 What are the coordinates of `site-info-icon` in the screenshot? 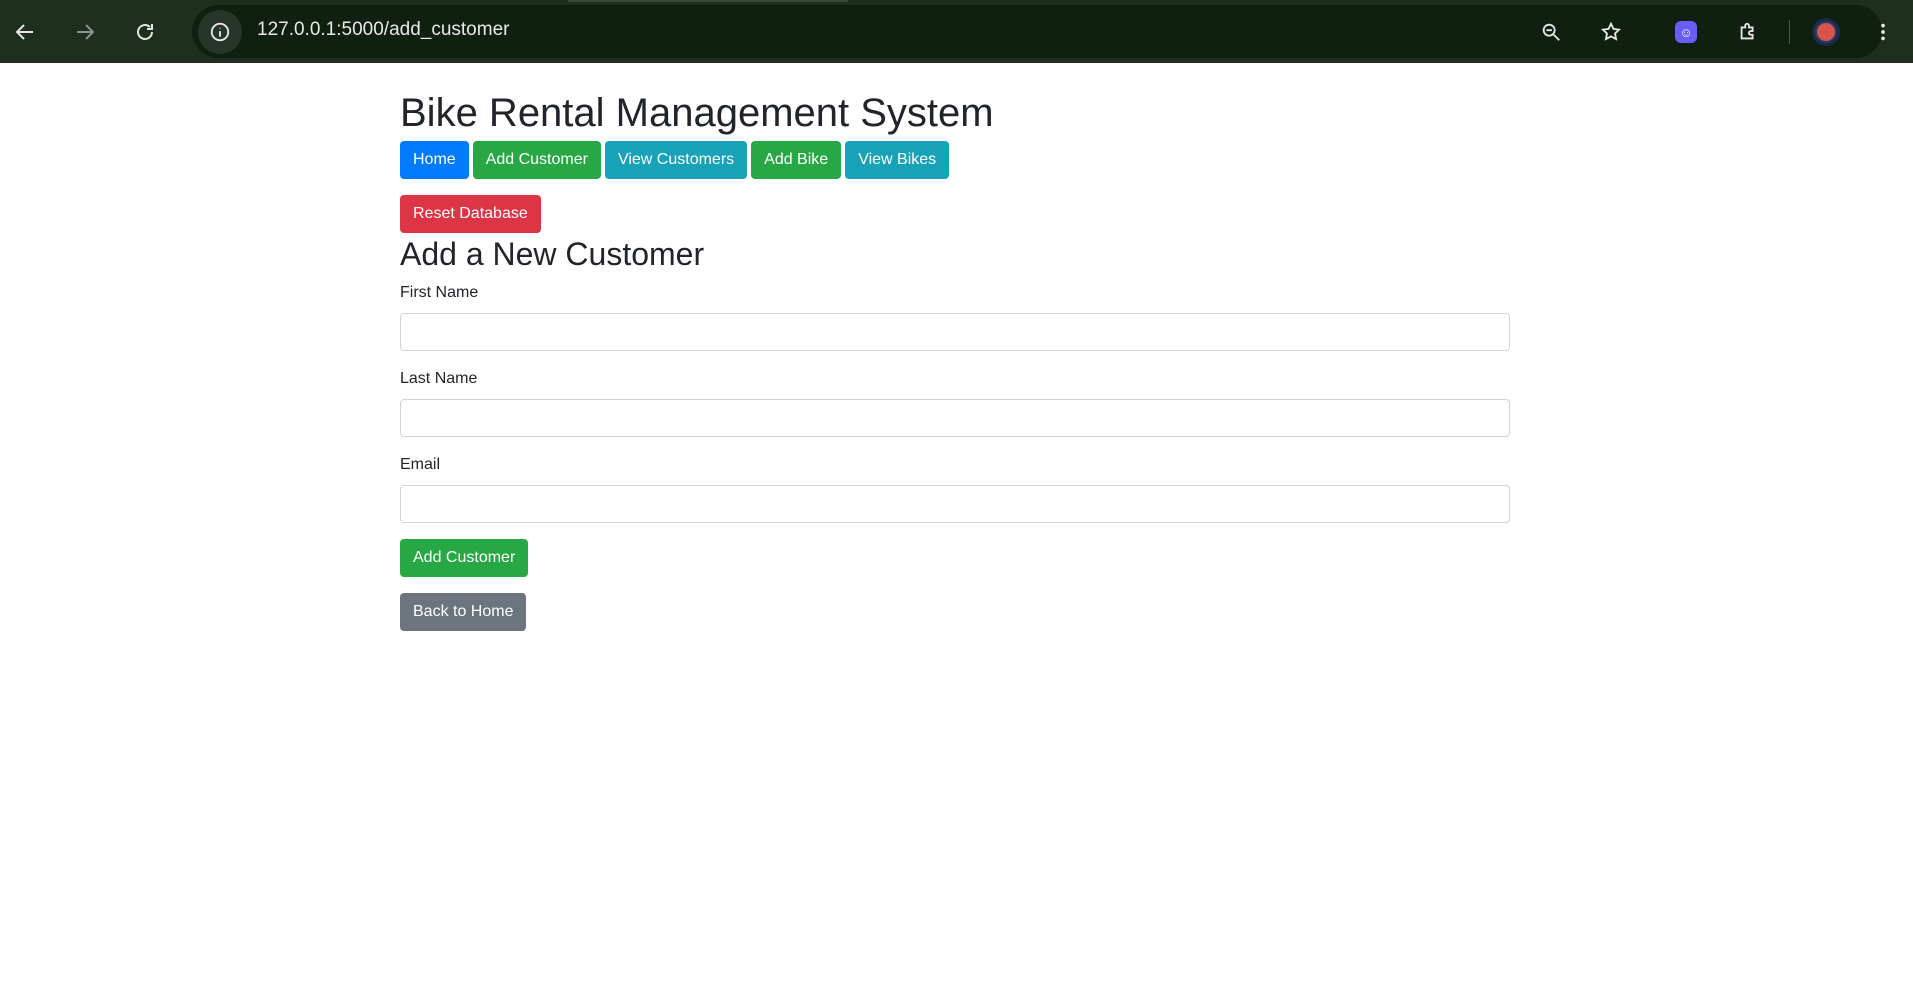 It's located at (220, 32).